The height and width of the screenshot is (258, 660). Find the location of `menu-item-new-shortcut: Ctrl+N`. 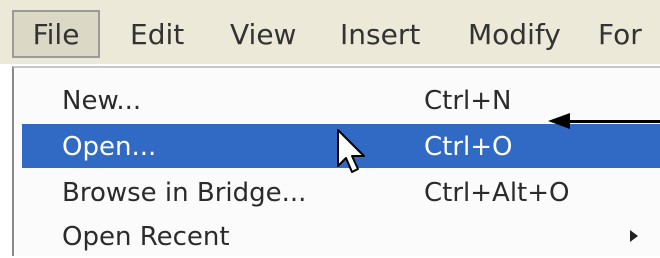

menu-item-new-shortcut: Ctrl+N is located at coordinates (468, 101).